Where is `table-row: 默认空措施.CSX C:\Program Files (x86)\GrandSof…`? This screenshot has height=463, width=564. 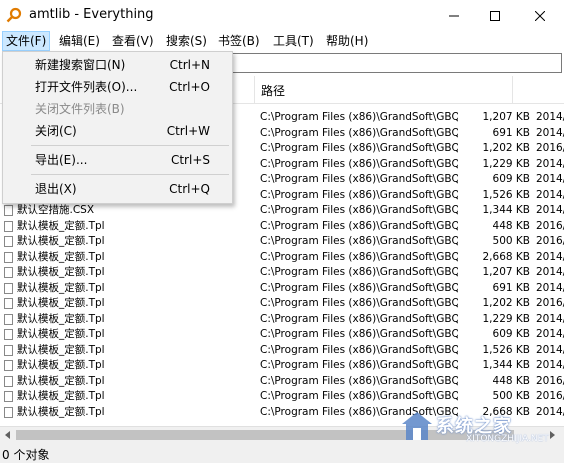 table-row: 默认空措施.CSX C:\Program Files (x86)\GrandSof… is located at coordinates (282, 211).